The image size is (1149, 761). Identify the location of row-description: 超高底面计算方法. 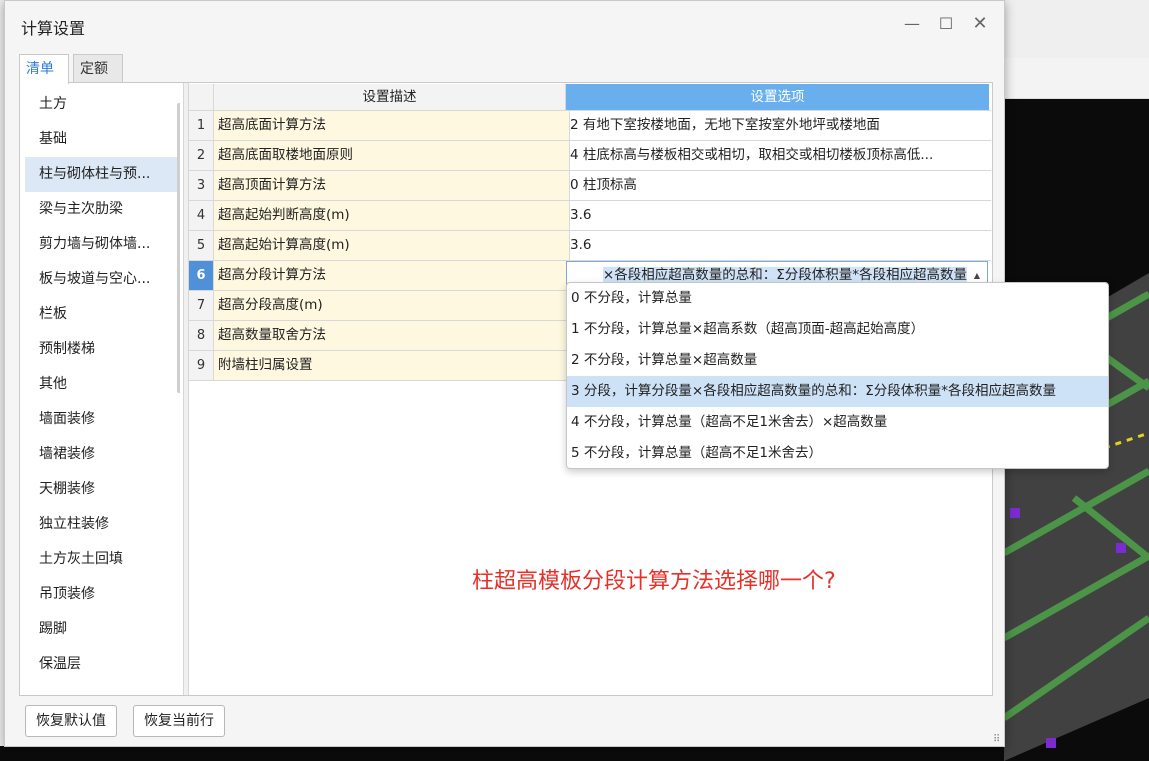
(392, 125).